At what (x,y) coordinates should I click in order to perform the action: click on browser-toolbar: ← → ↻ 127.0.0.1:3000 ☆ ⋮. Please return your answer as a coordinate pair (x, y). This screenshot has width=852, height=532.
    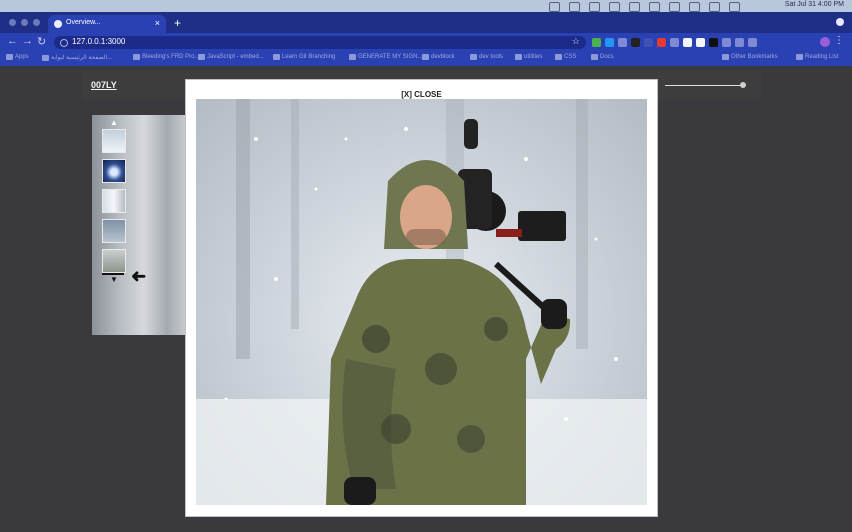
    Looking at the image, I should click on (426, 42).